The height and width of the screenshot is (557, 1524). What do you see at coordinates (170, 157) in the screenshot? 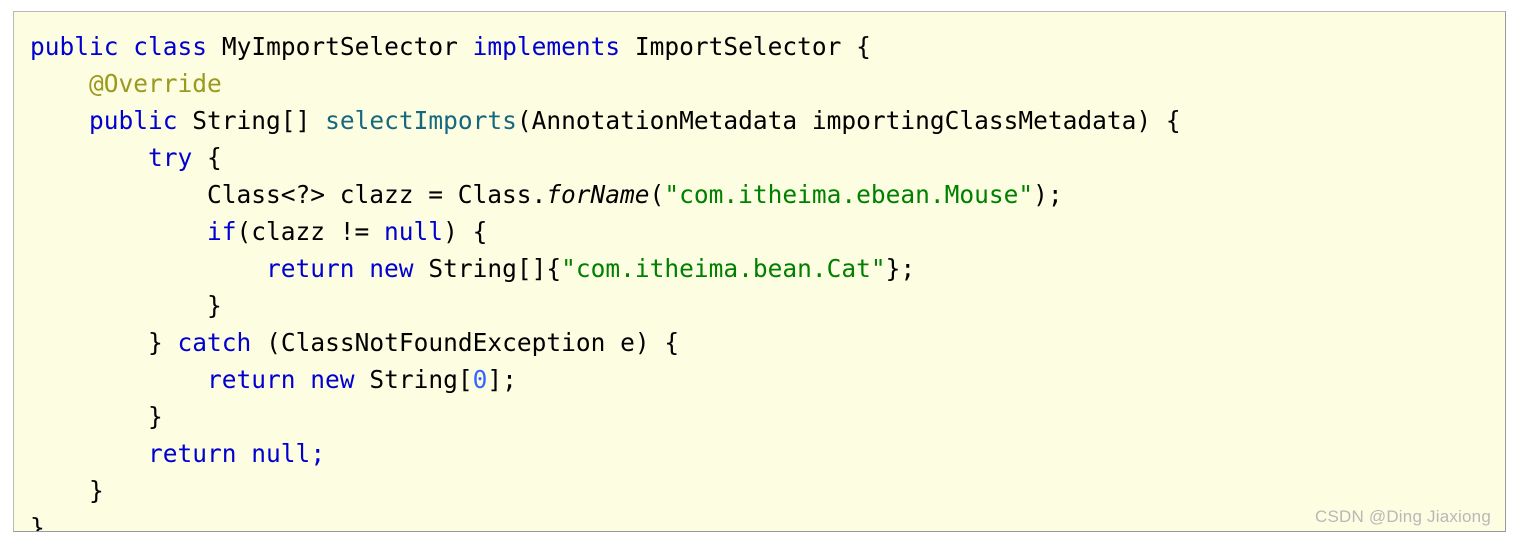
I see `keyword-try: try` at bounding box center [170, 157].